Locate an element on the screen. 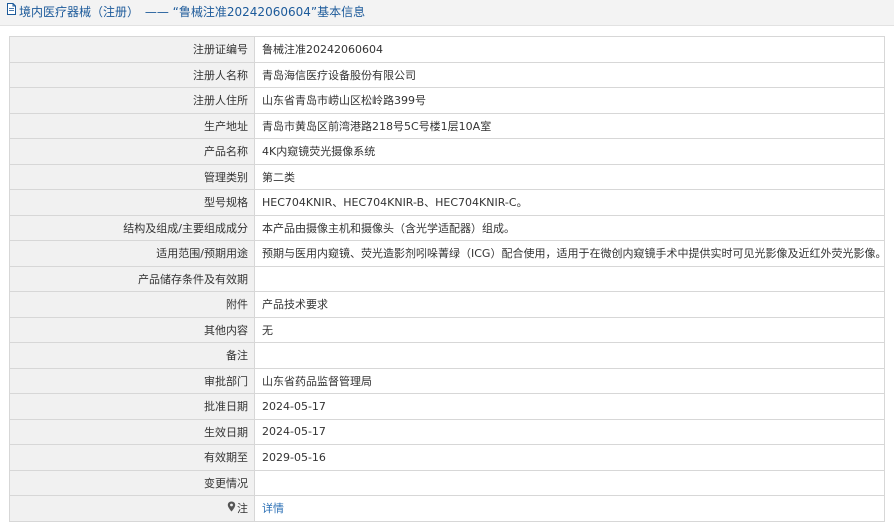  row-label: 变更情况 is located at coordinates (132, 482).